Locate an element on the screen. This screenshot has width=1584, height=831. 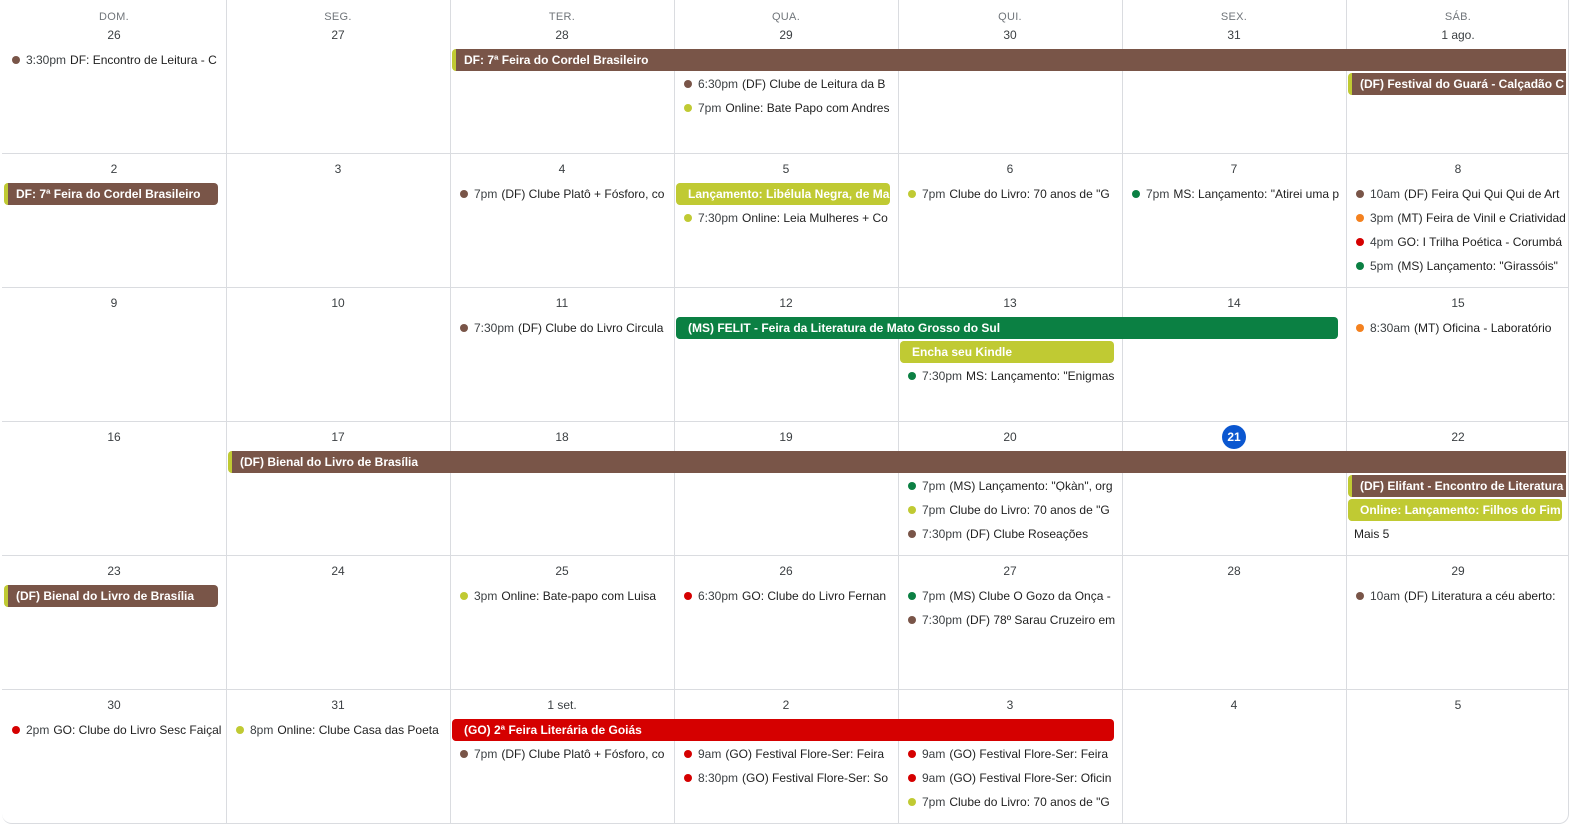
timed-event: 9am (GO) Festival Flore-Ser: Oficin is located at coordinates (1009, 778).